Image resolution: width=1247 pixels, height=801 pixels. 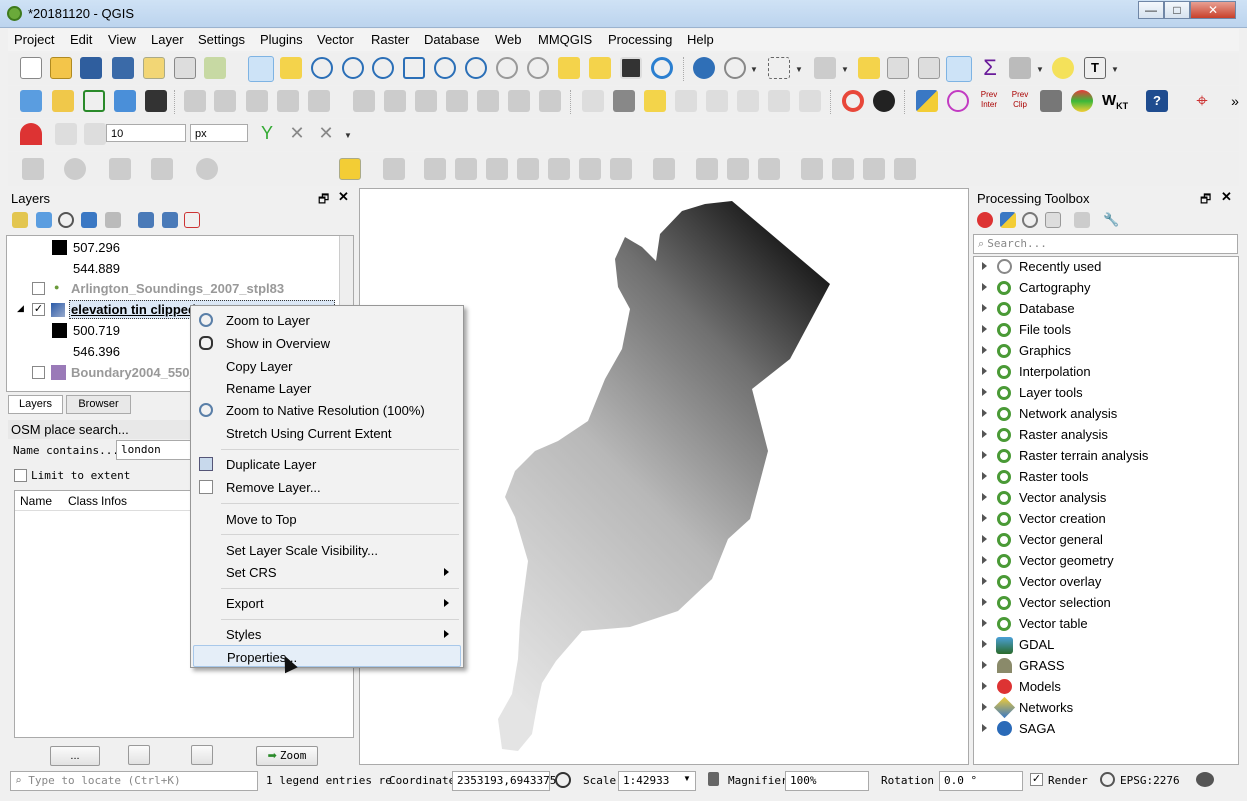 What do you see at coordinates (327, 433) in the screenshot?
I see `menu-stretch-extent: Stretch Using Current Extent` at bounding box center [327, 433].